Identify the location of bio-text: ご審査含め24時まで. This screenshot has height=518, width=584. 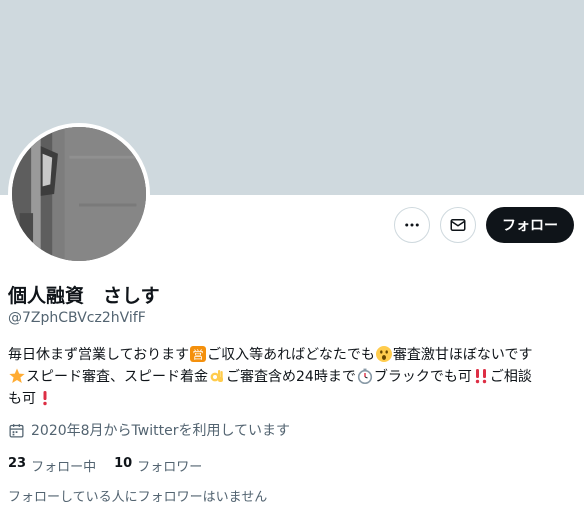
(291, 377).